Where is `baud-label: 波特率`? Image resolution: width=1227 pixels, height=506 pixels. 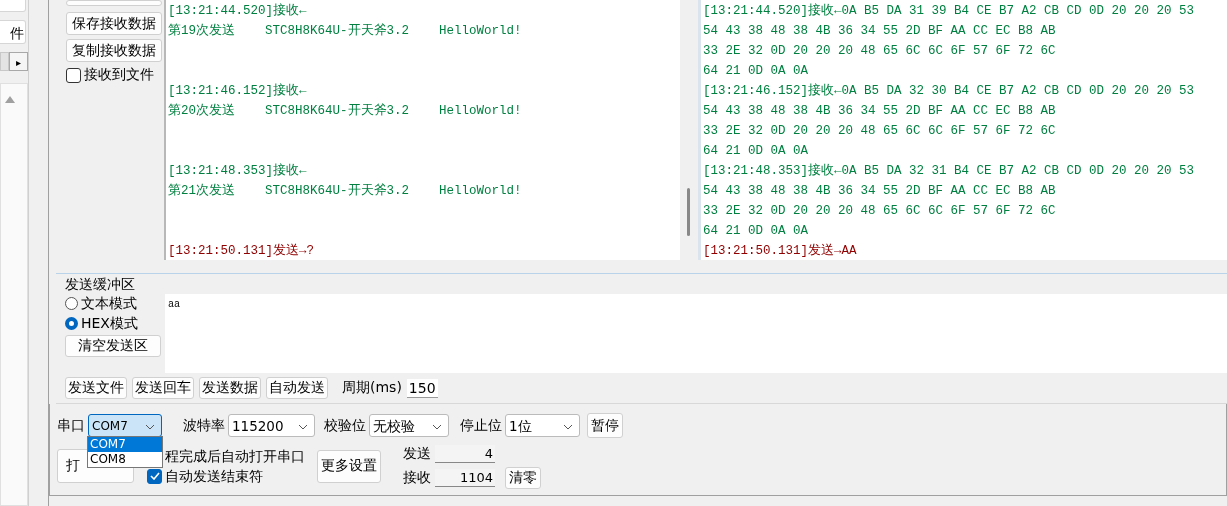 baud-label: 波特率 is located at coordinates (204, 425).